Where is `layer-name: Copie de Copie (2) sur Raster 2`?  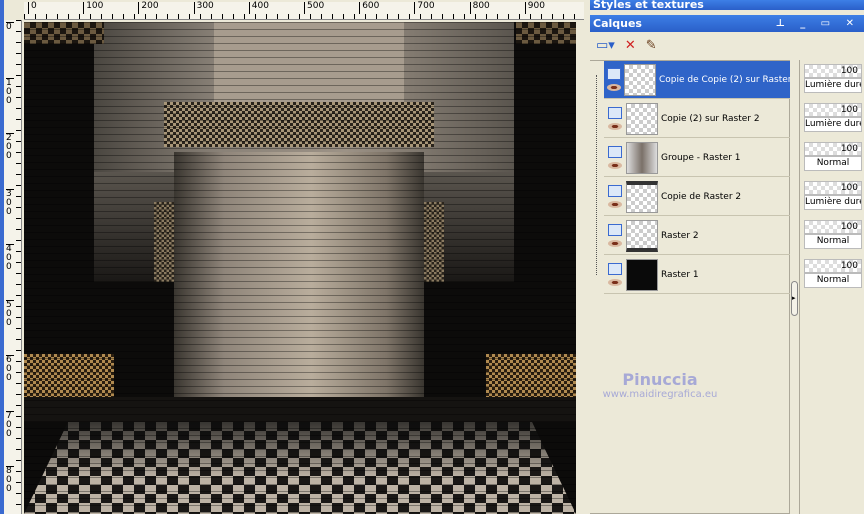
layer-name: Copie de Copie (2) sur Raster 2 is located at coordinates (724, 79).